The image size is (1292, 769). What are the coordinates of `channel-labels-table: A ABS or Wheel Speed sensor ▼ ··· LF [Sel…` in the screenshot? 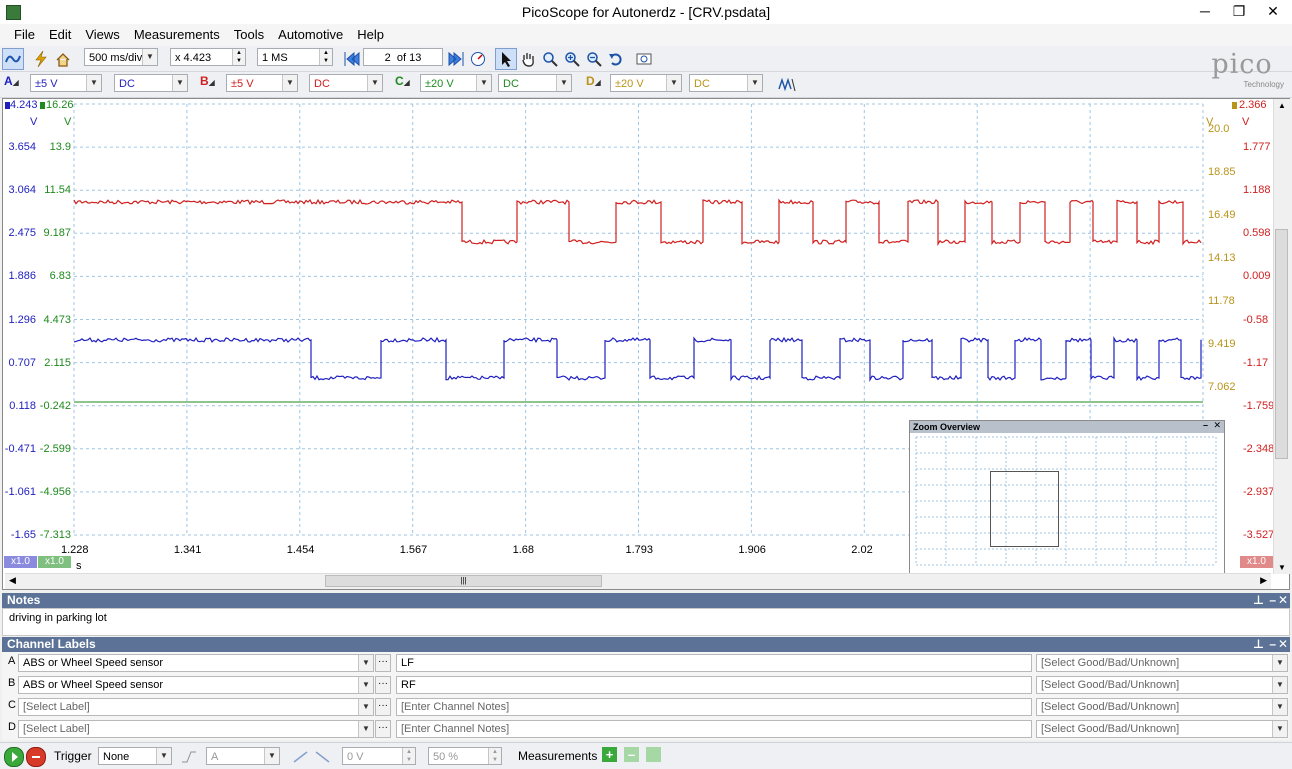 It's located at (646, 696).